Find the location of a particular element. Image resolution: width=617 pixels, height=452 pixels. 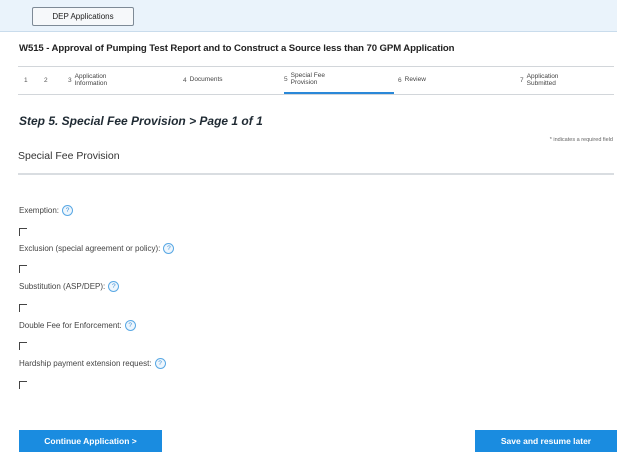

step-number: 1 is located at coordinates (26, 80).